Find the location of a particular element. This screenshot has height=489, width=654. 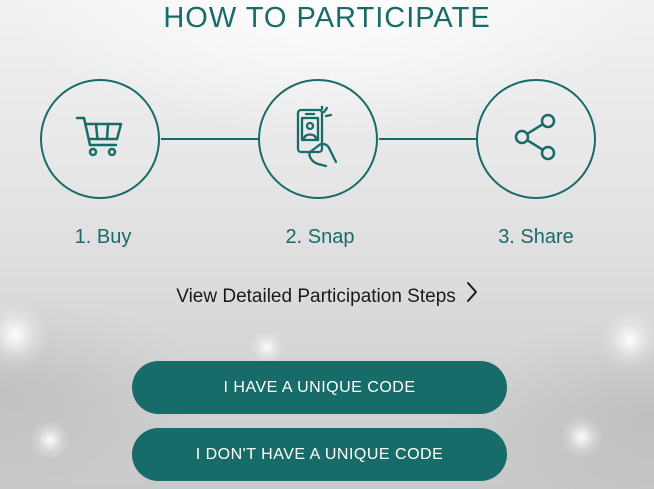

view-detailed-steps-link: View Detailed Participation Steps is located at coordinates (327, 295).